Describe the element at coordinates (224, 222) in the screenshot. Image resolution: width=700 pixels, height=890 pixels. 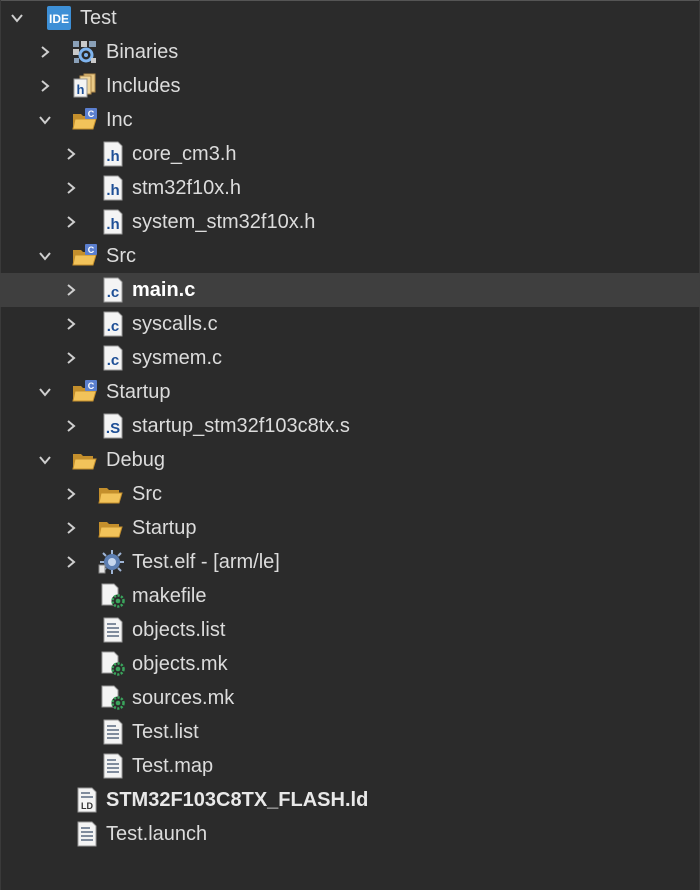
I see `tree-item-label: system_stm32f10x.h` at that location.